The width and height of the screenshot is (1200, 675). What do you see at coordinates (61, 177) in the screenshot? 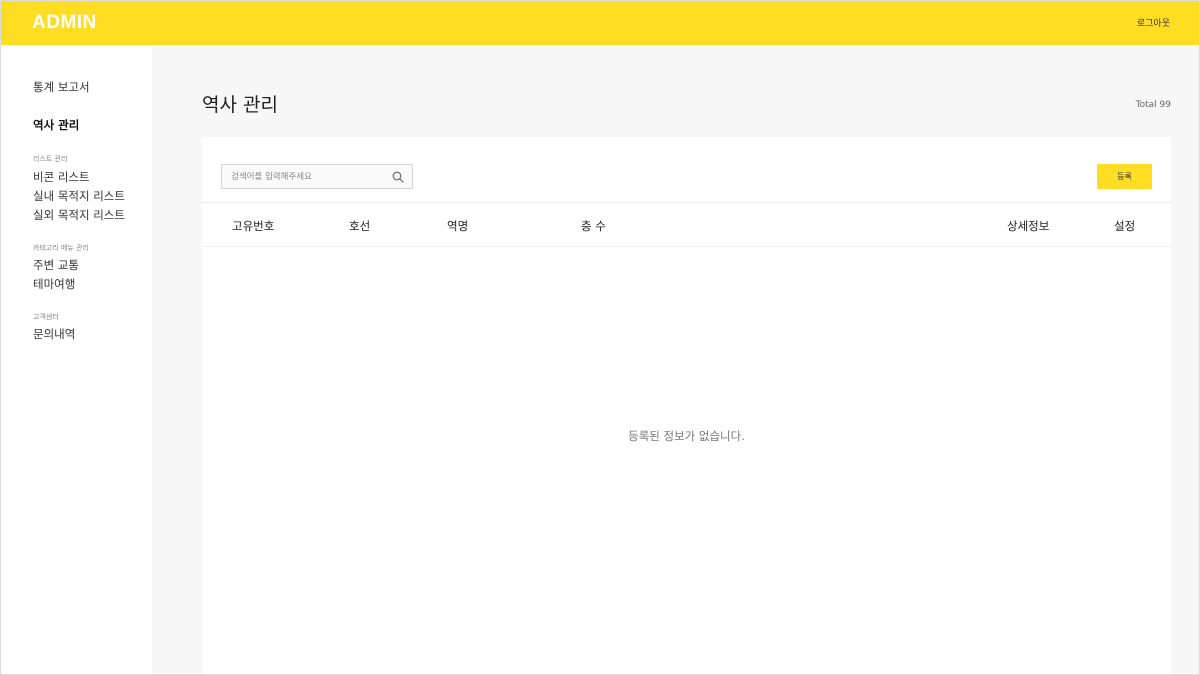
I see `sidebar-item-beacon-list: 비콘 리스트` at bounding box center [61, 177].